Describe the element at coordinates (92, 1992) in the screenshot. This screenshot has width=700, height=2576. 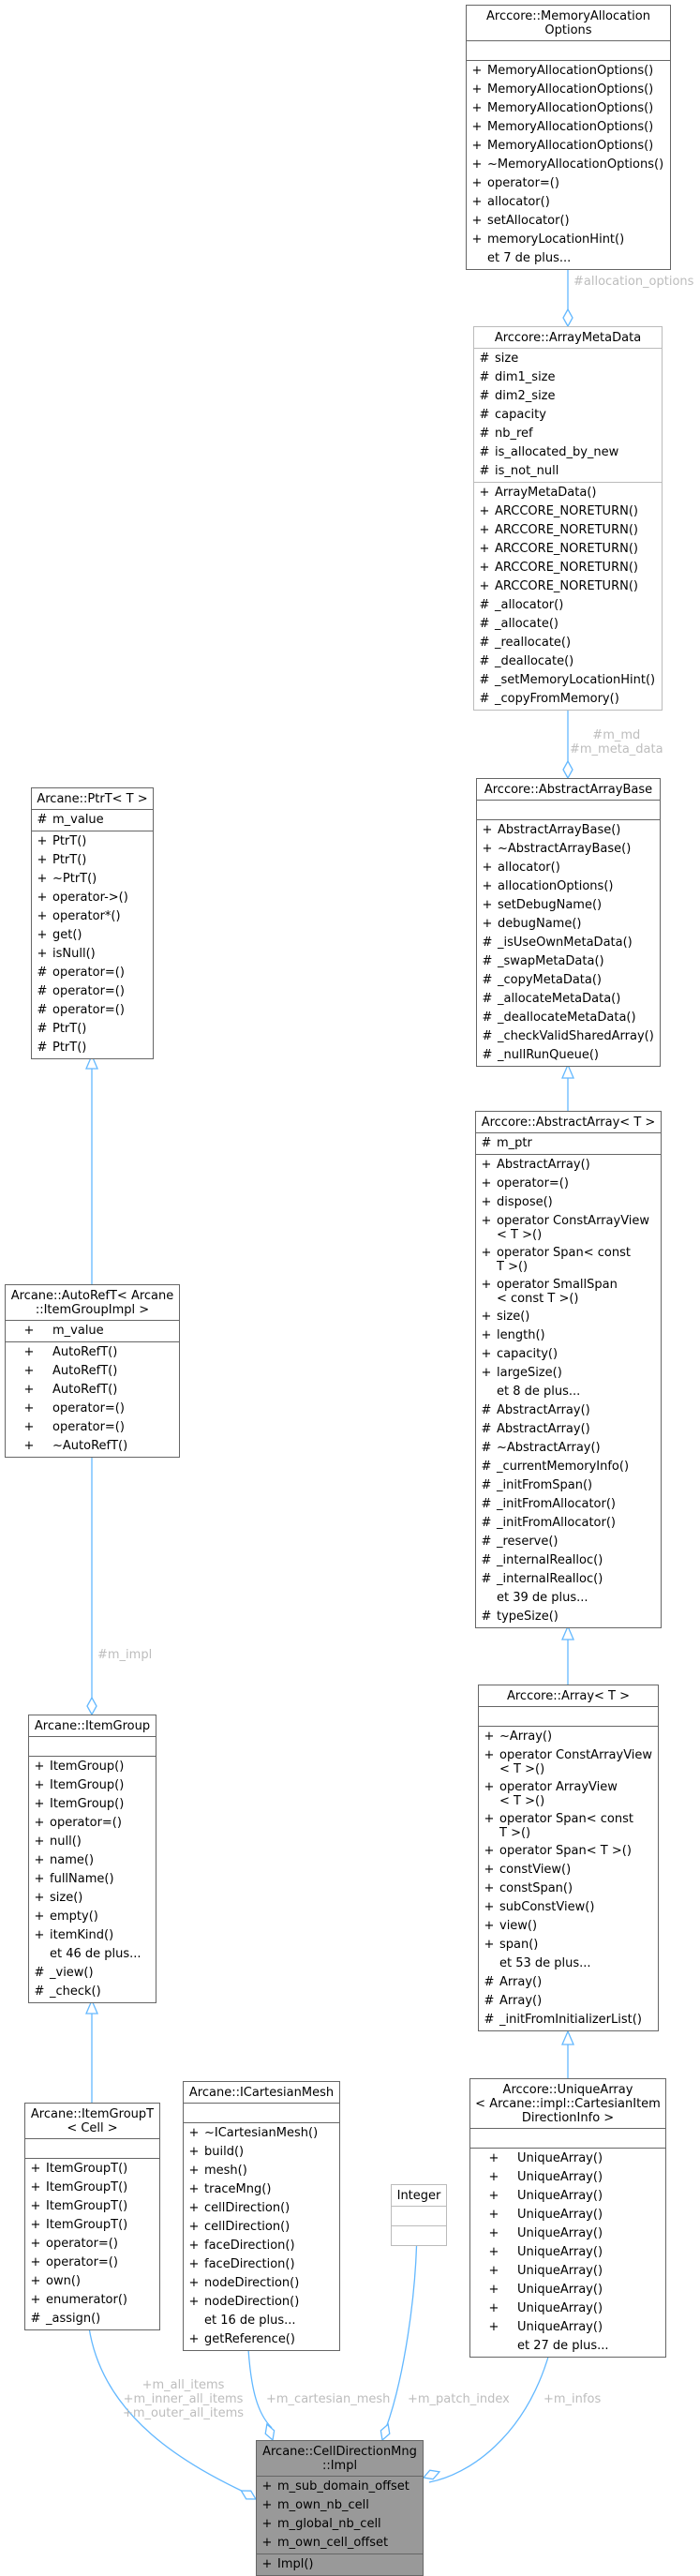
I see `method-row: # _check()` at that location.